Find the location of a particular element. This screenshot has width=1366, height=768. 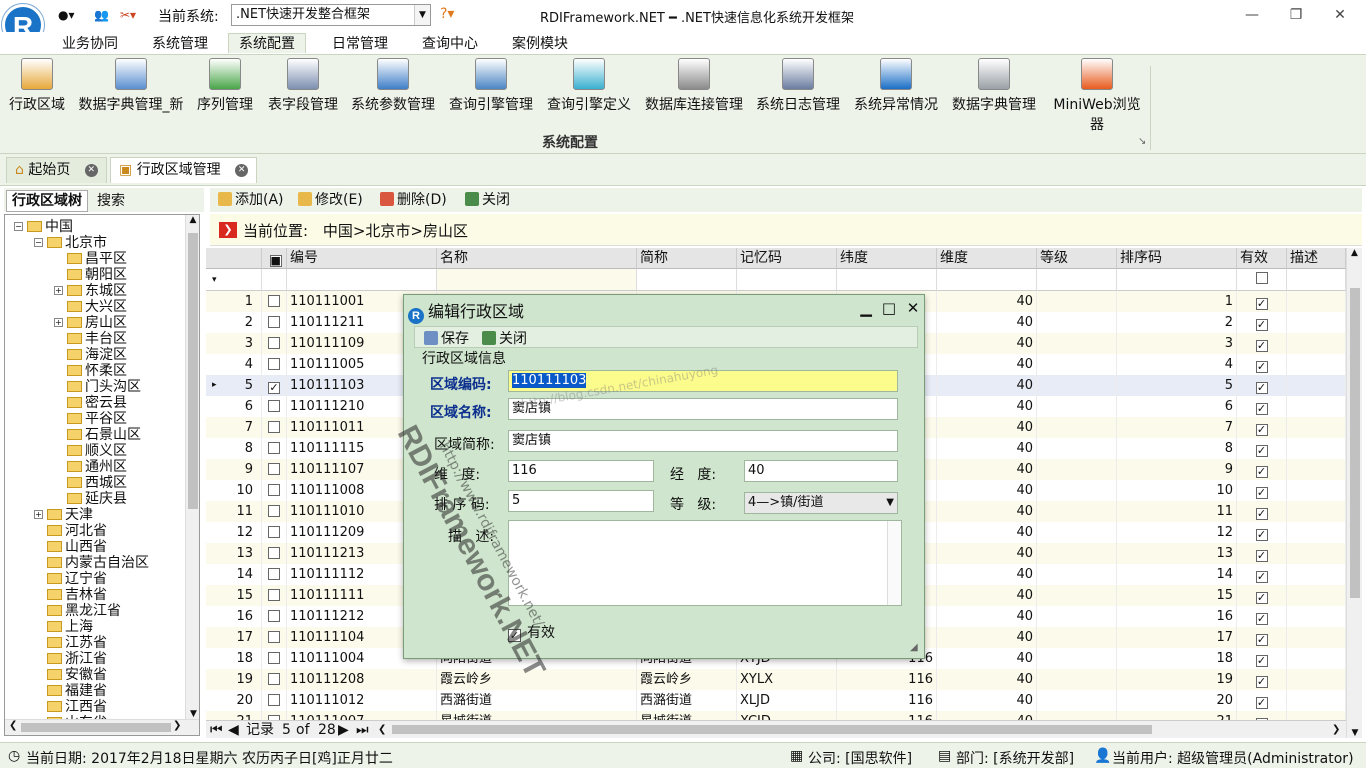

col-lng: 维度 is located at coordinates (987, 258).